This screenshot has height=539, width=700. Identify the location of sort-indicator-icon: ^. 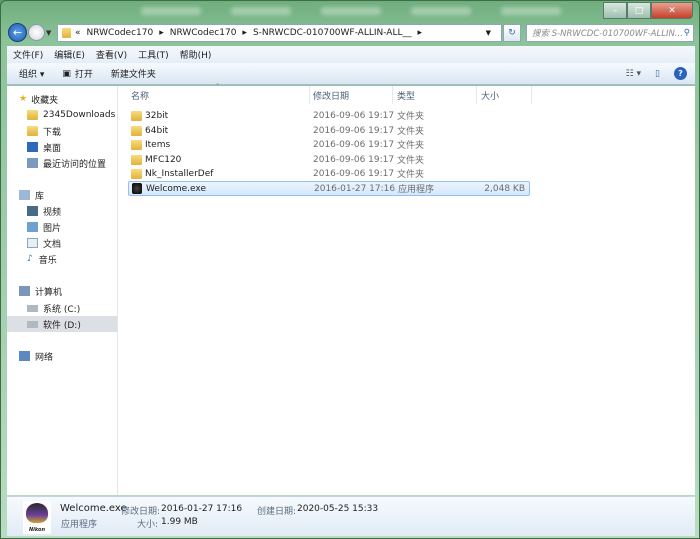
(218, 86).